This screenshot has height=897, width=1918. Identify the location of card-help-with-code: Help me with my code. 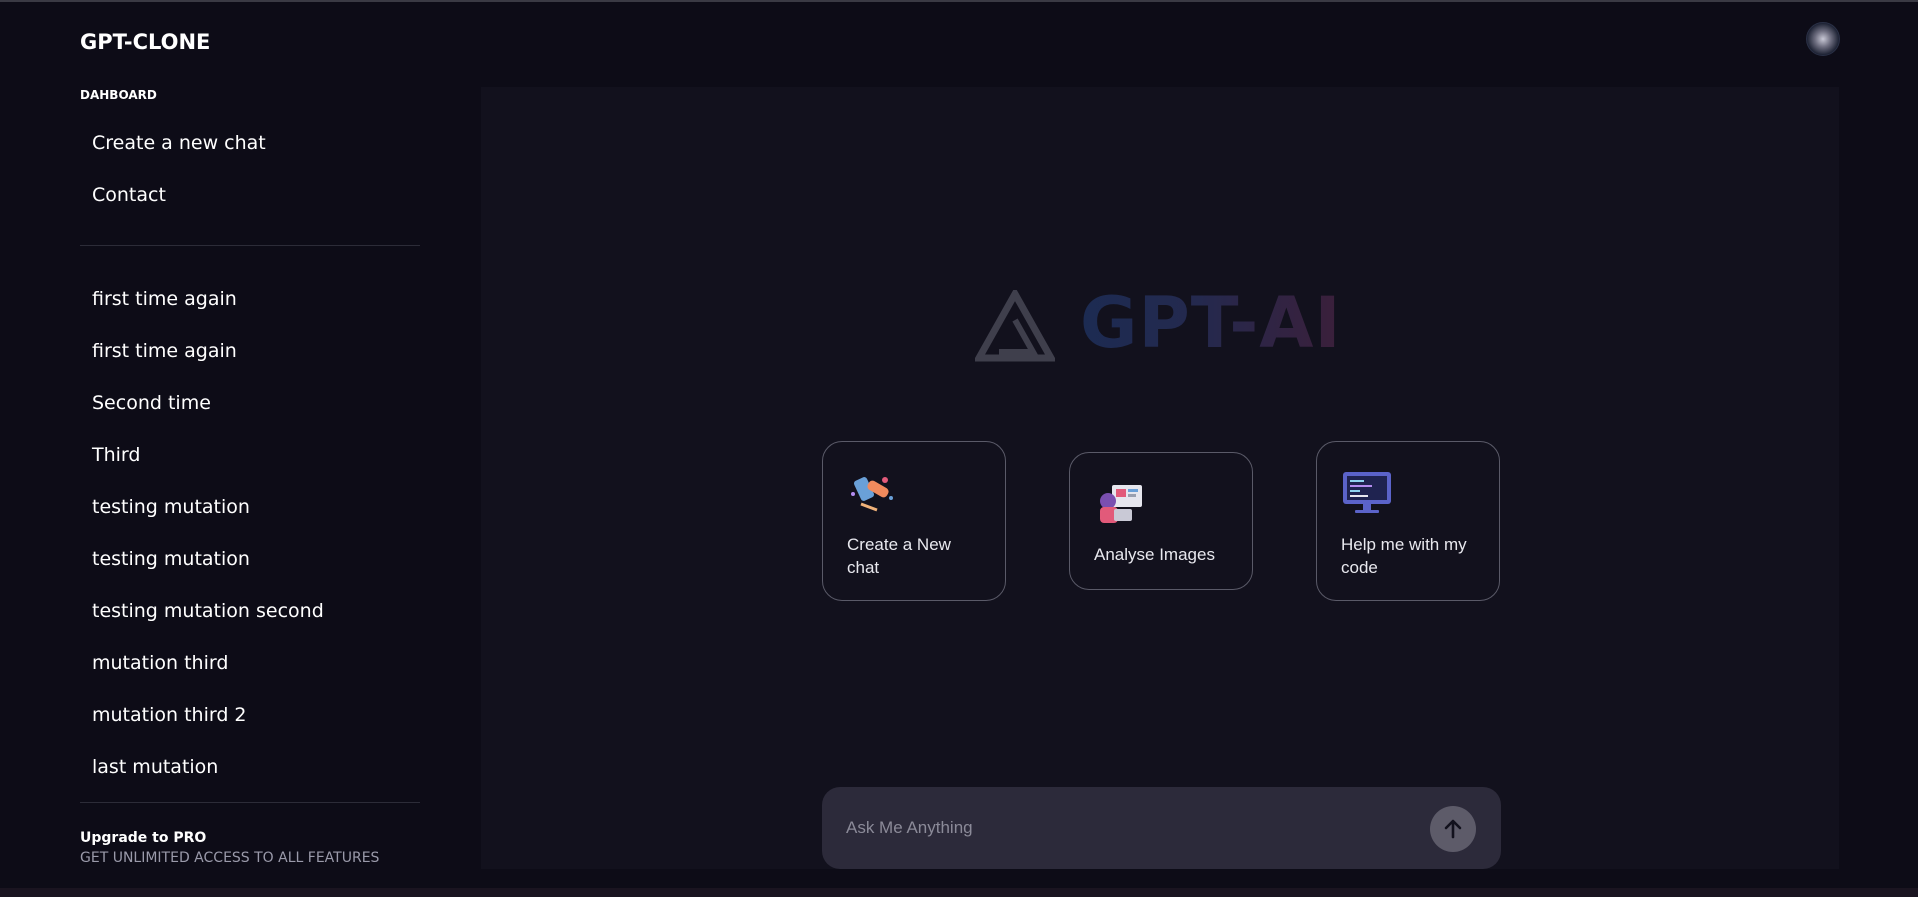
(1408, 521).